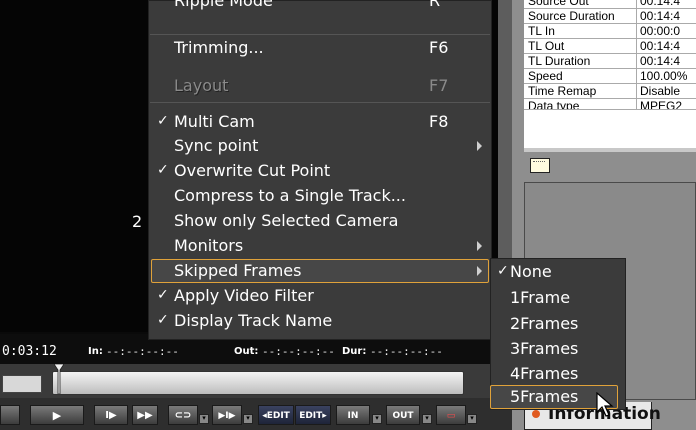  I want to click on panel-divider, so click(505, 130).